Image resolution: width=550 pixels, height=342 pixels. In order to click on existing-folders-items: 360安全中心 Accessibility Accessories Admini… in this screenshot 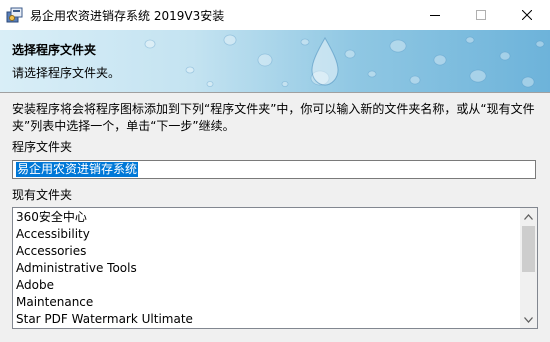, I will do `click(104, 268)`.